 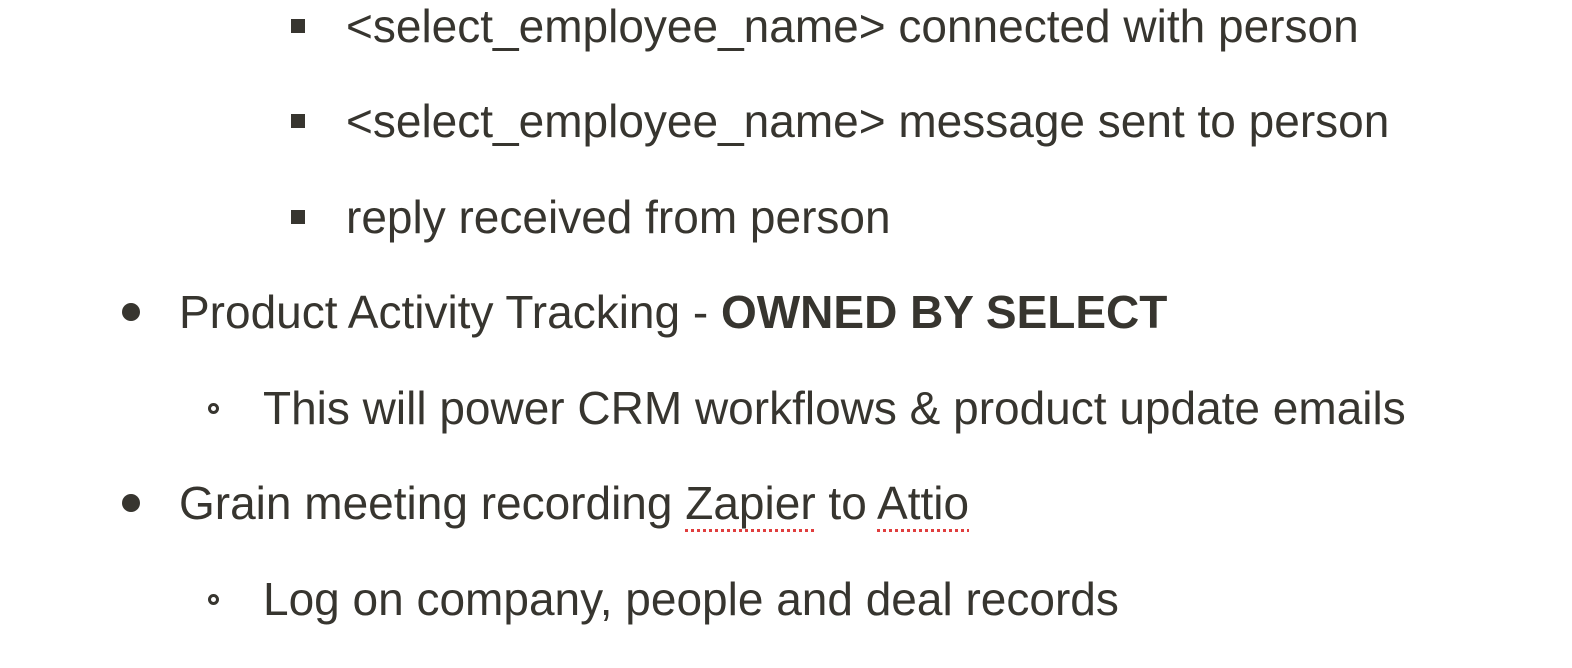 I want to click on misspelled-word: Zapier, so click(x=750, y=503).